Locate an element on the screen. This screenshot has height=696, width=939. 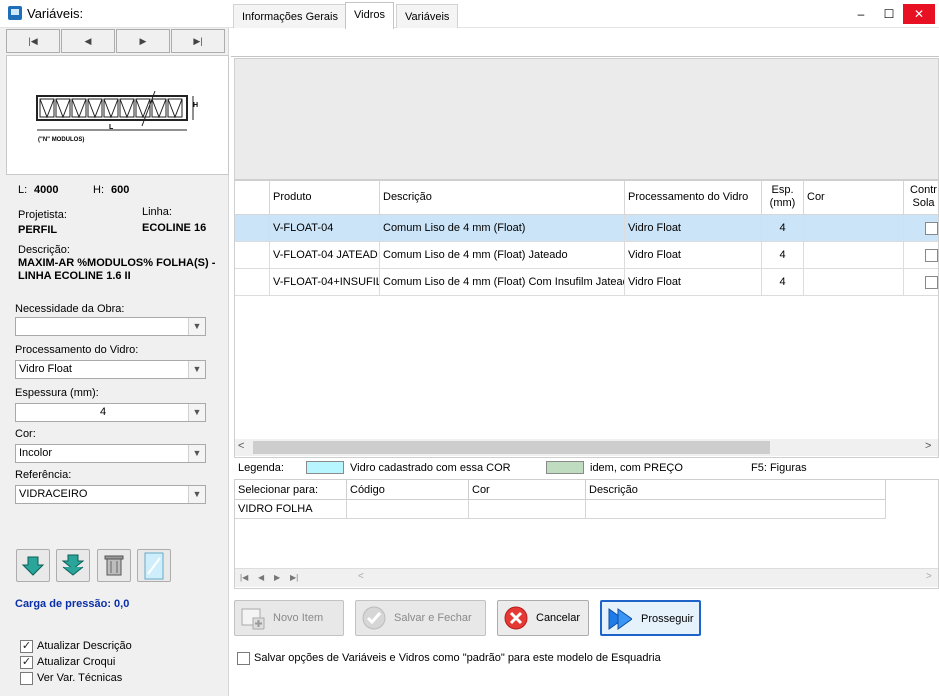
cor-value: Incolor is located at coordinates (36, 453).